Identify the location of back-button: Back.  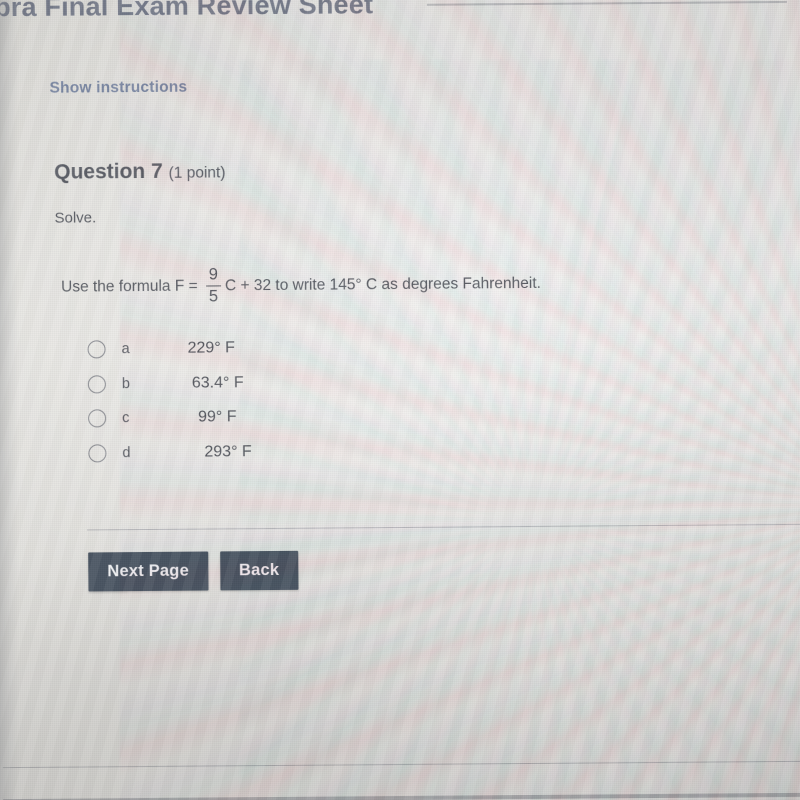
(259, 570).